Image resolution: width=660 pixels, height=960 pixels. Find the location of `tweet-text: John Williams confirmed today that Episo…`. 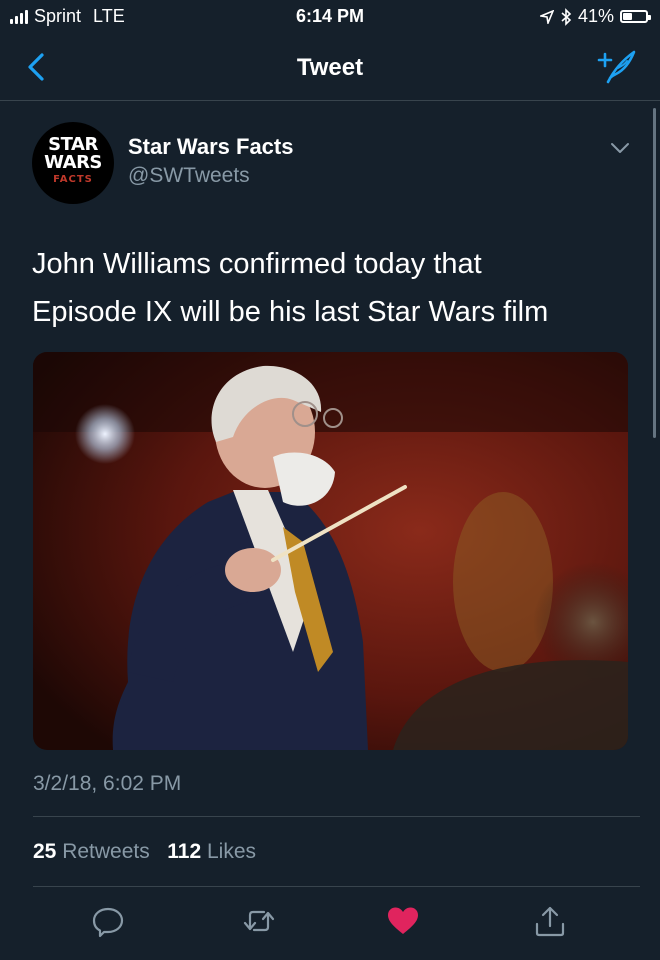

tweet-text: John Williams confirmed today that Episo… is located at coordinates (332, 288).